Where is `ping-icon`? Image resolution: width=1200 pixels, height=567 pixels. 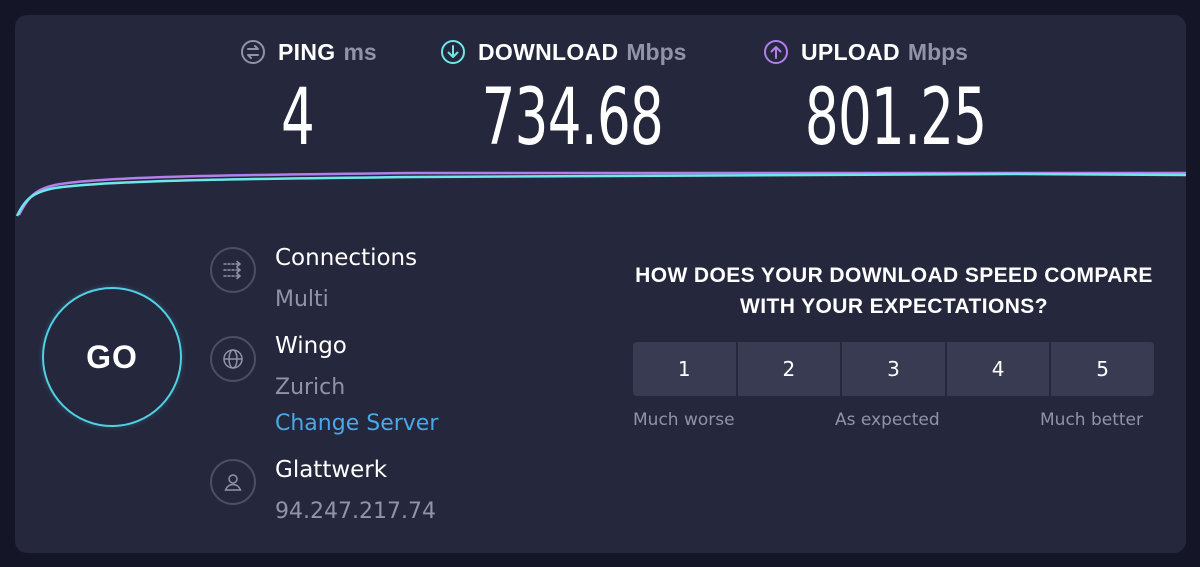 ping-icon is located at coordinates (253, 52).